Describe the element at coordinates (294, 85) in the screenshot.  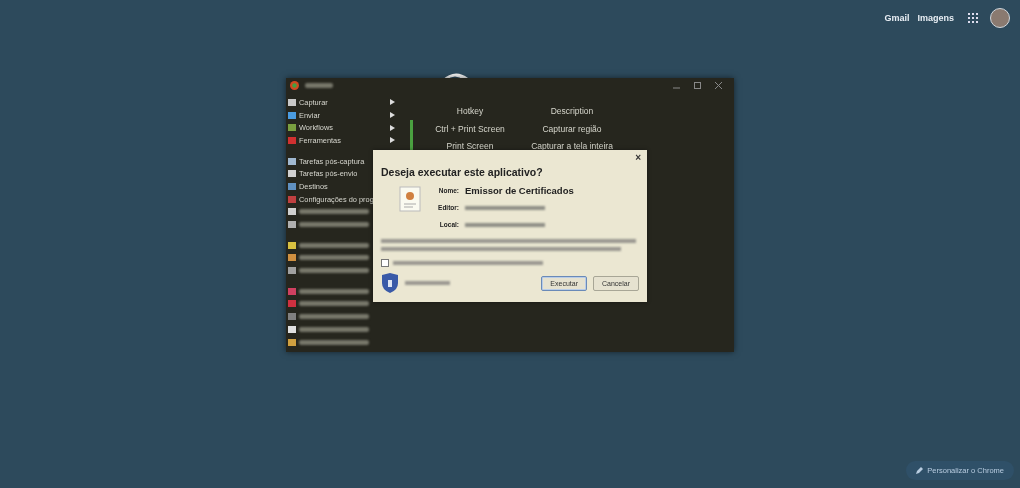
I see `app-logo-icon` at that location.